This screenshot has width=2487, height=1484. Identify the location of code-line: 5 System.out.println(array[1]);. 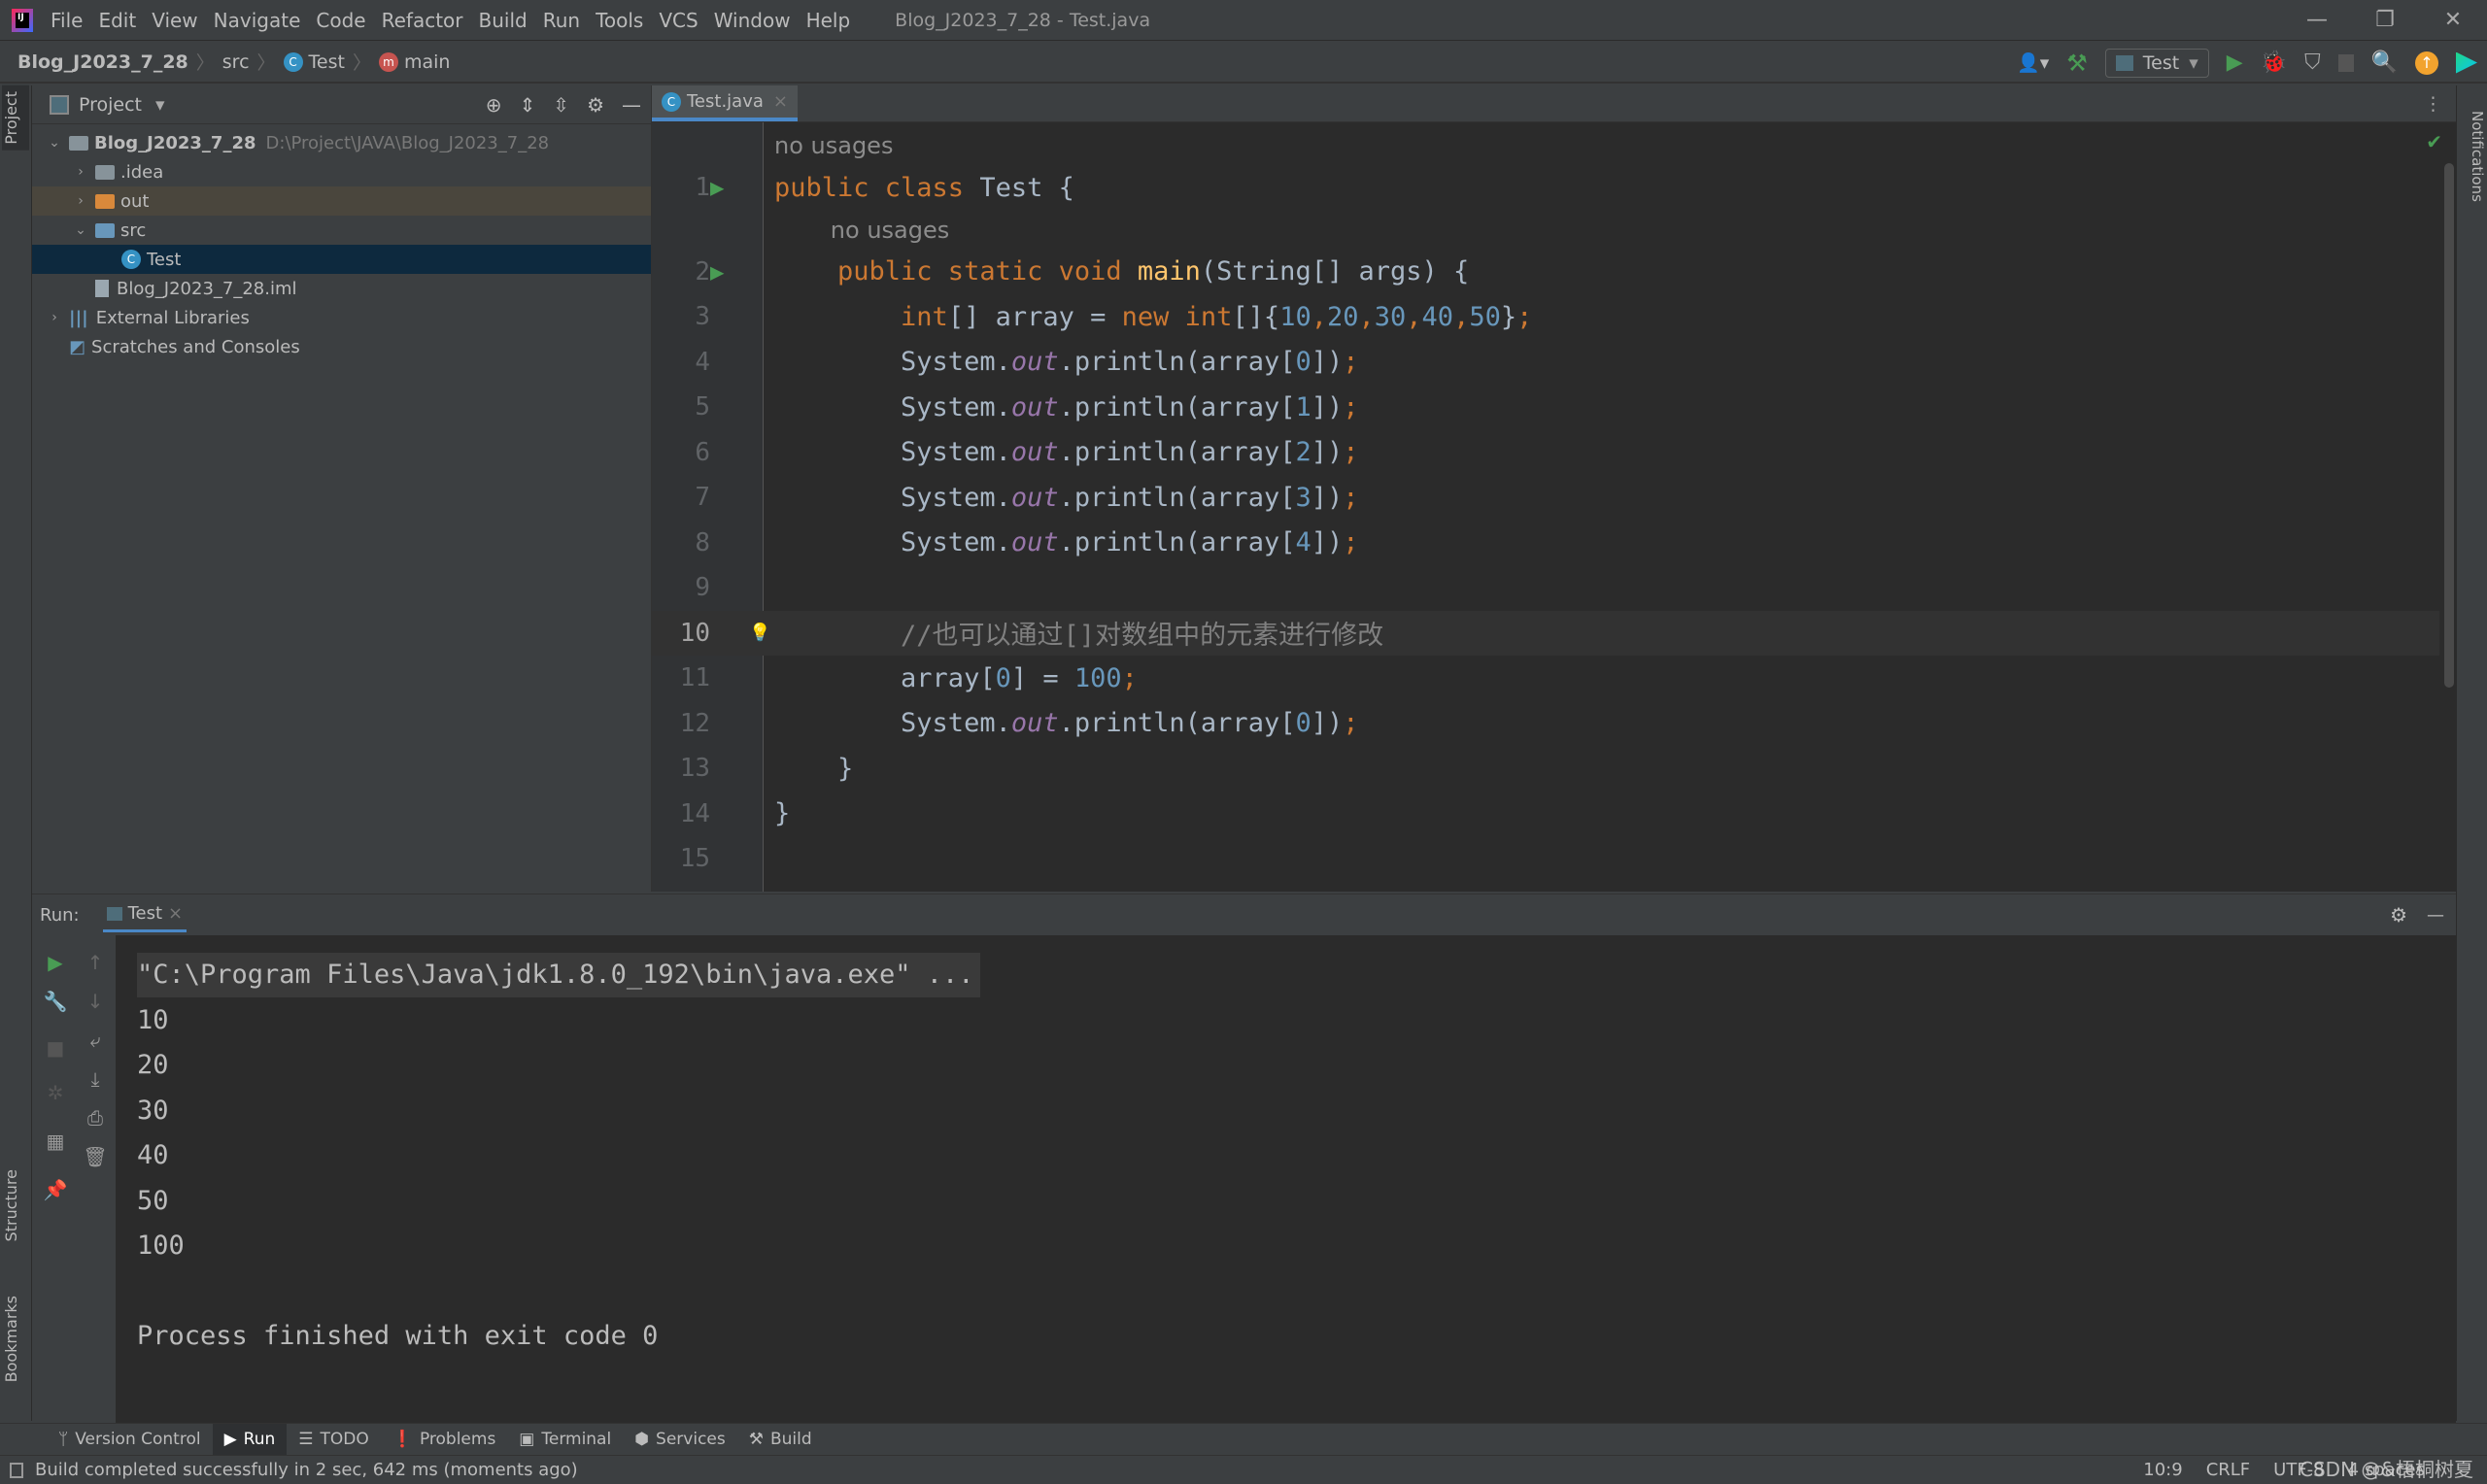
(1545, 407).